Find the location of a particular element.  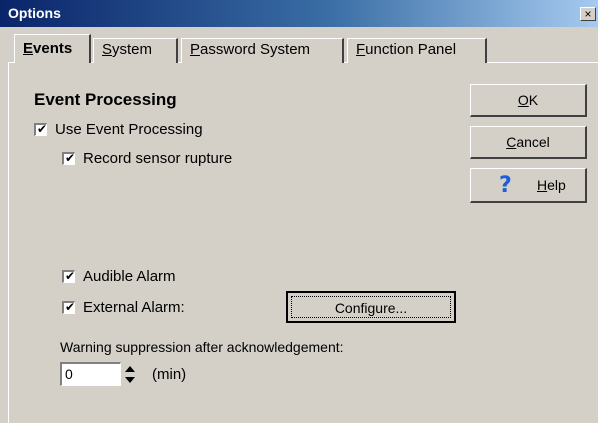

audible-alarm-label: Audible Alarm is located at coordinates (129, 276).